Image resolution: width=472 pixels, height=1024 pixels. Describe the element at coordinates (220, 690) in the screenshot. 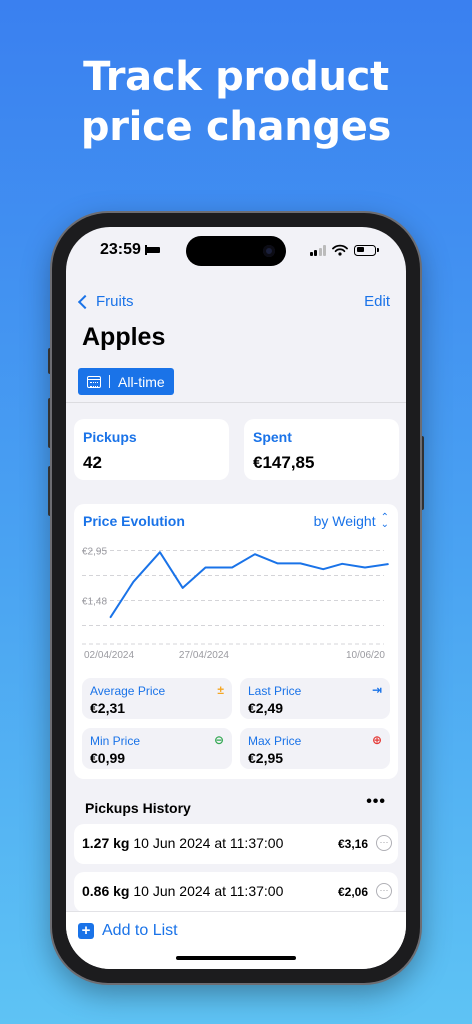

I see `average-icon: ±` at that location.